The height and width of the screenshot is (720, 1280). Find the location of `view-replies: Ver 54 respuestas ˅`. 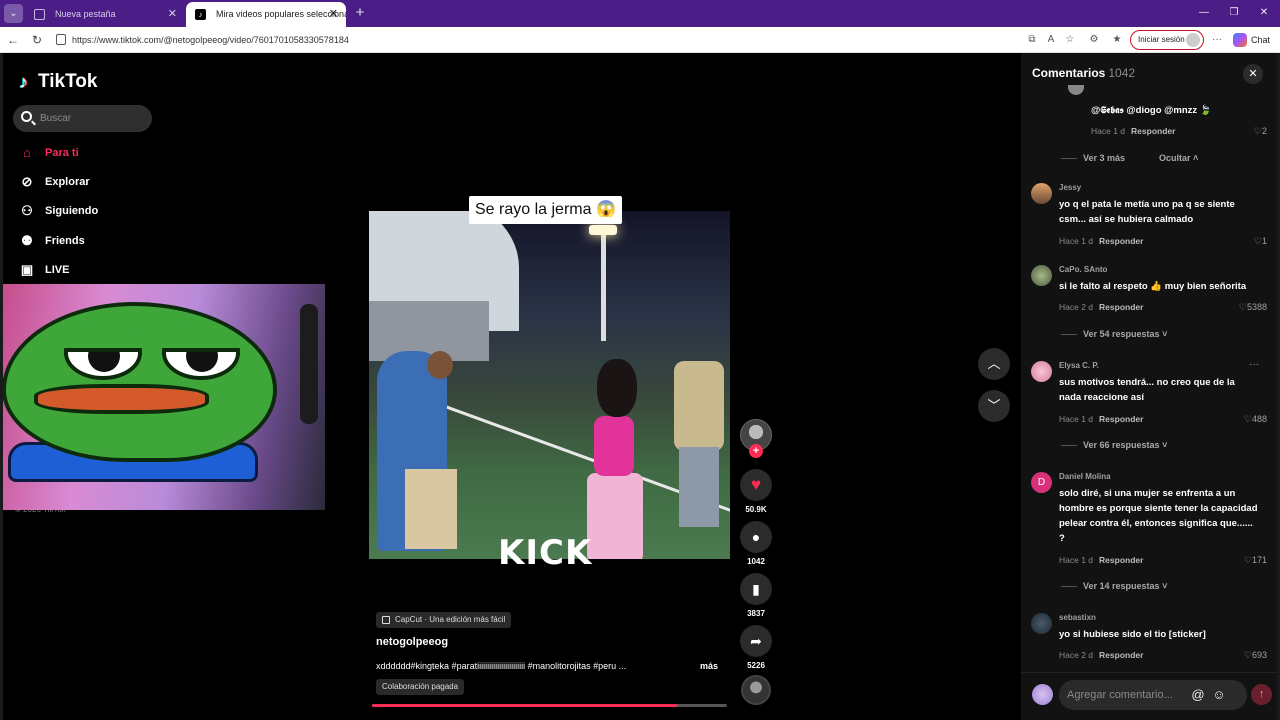

view-replies: Ver 54 respuestas ˅ is located at coordinates (1114, 334).